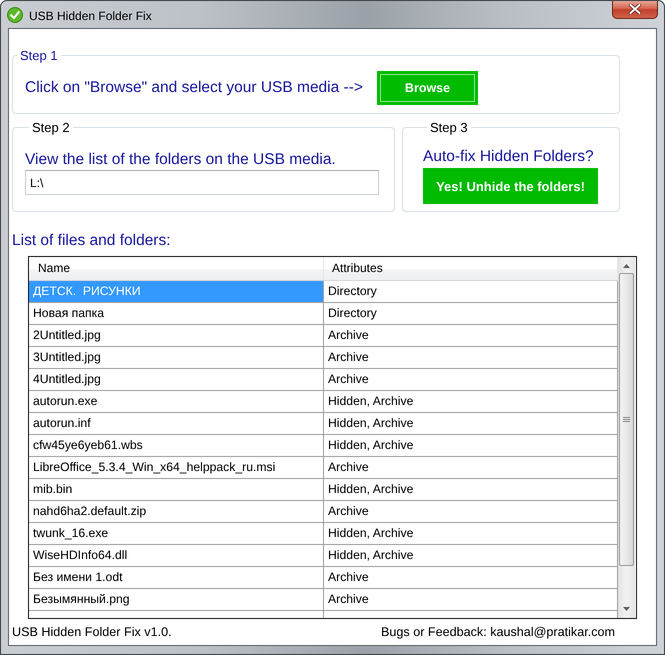  I want to click on close-button, so click(635, 10).